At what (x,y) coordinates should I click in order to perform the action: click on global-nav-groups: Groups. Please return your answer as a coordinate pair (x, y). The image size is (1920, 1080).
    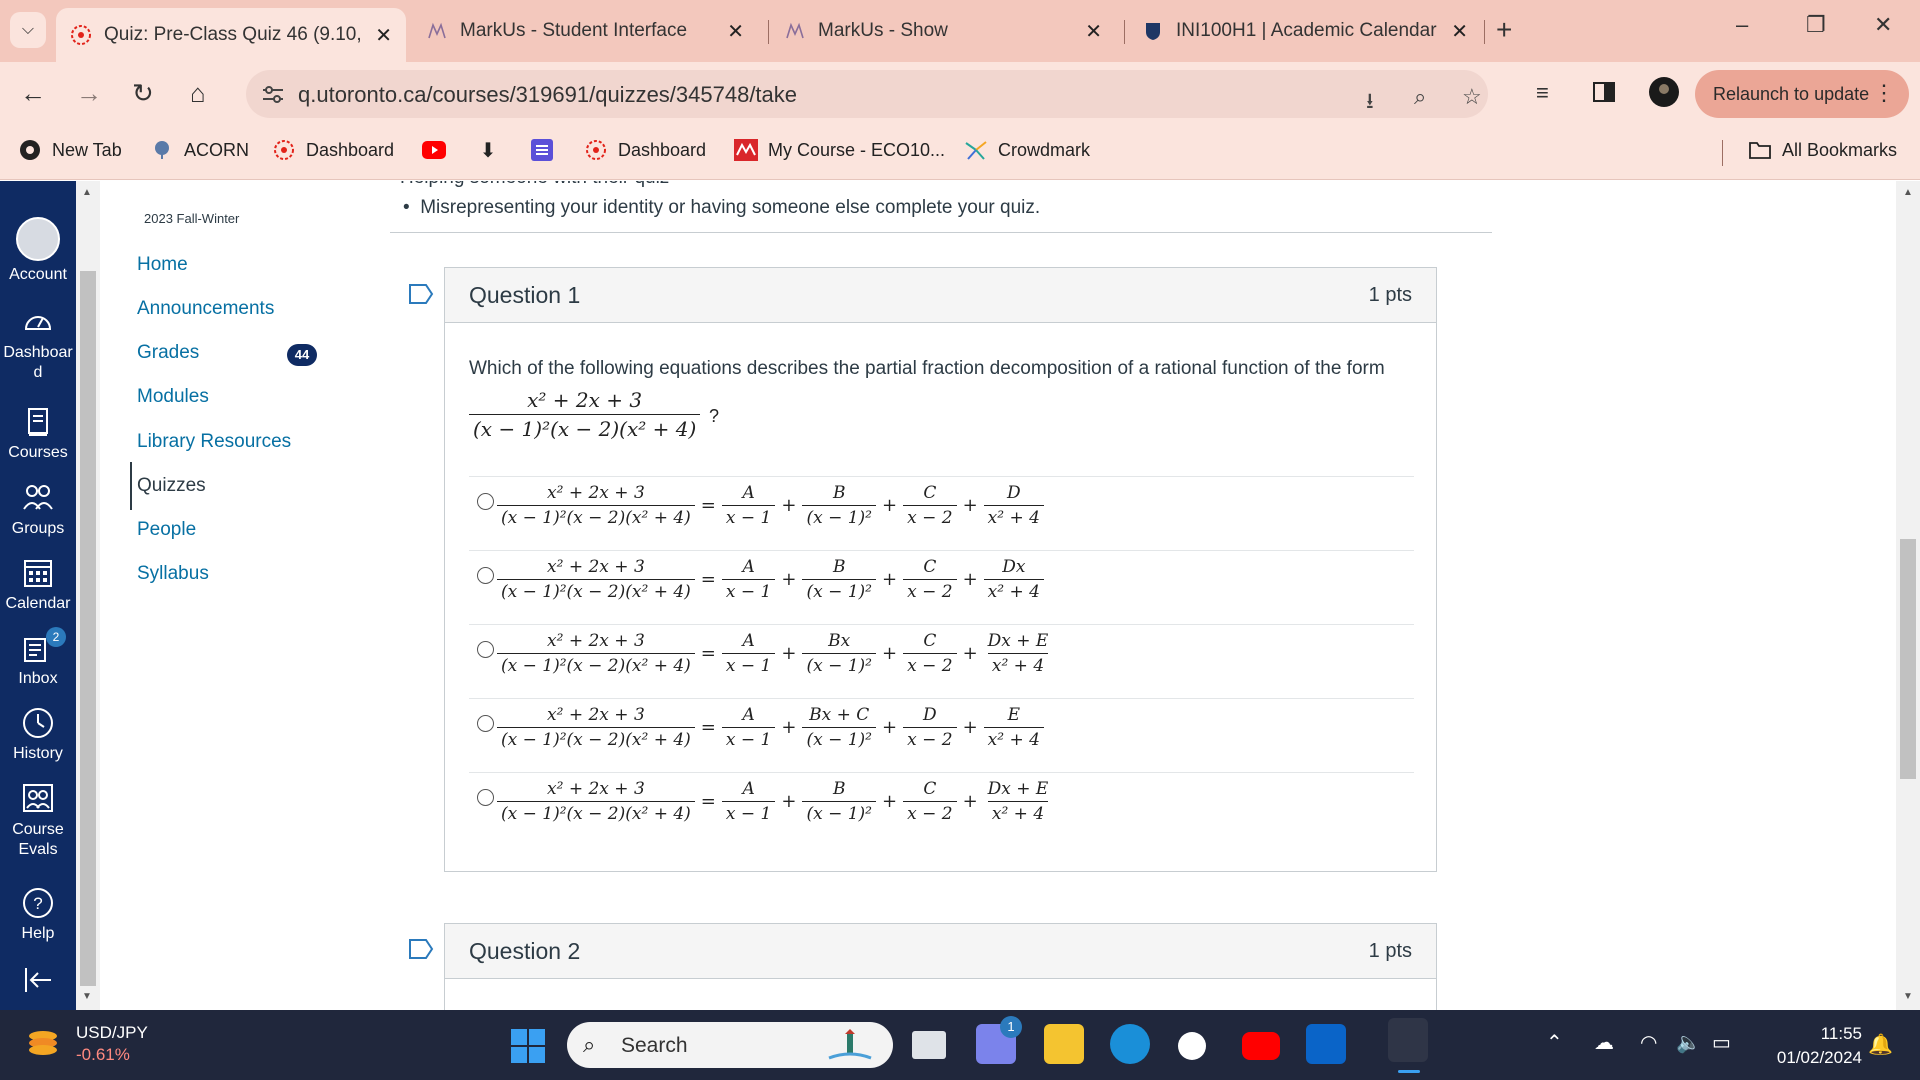
    Looking at the image, I should click on (38, 510).